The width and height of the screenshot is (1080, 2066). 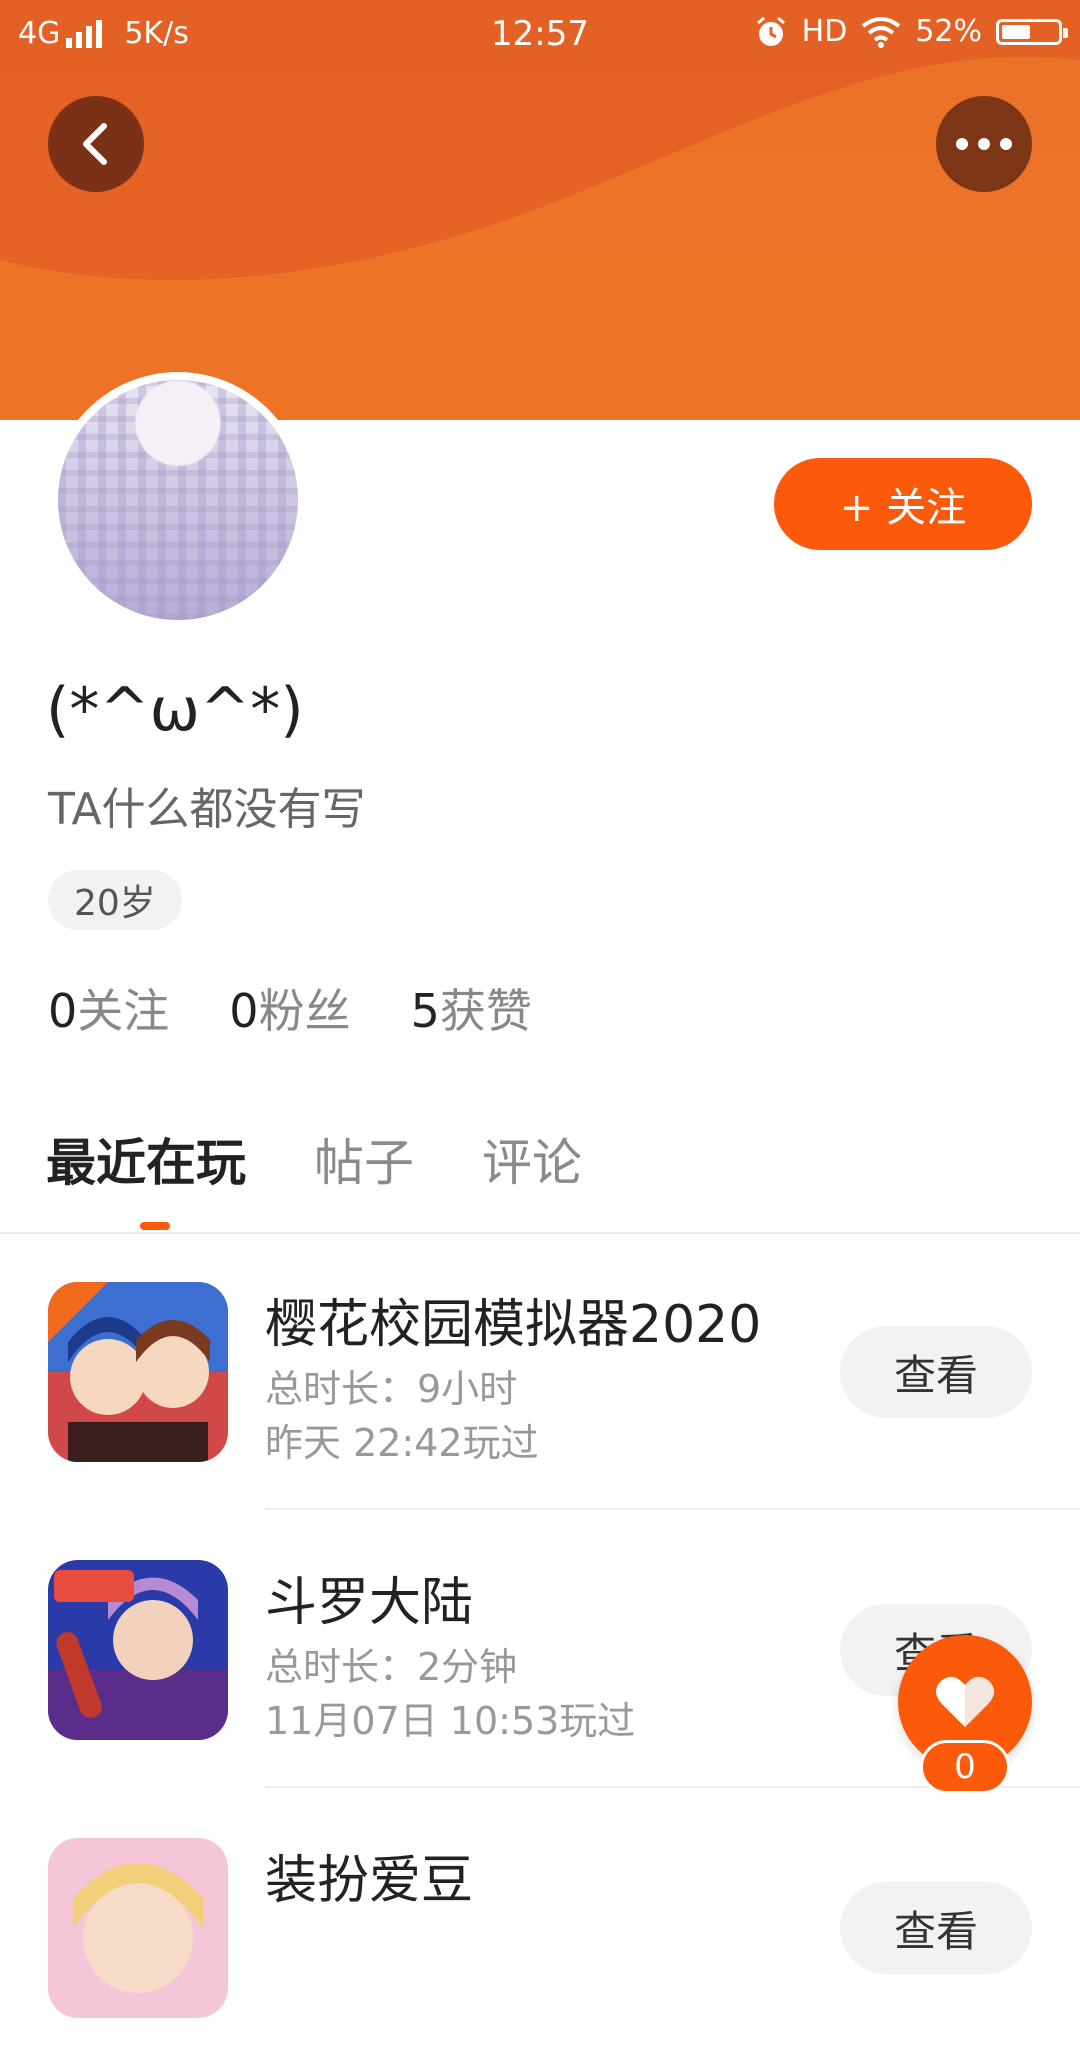 I want to click on game-duration: 总时长：2分钟, so click(x=391, y=1667).